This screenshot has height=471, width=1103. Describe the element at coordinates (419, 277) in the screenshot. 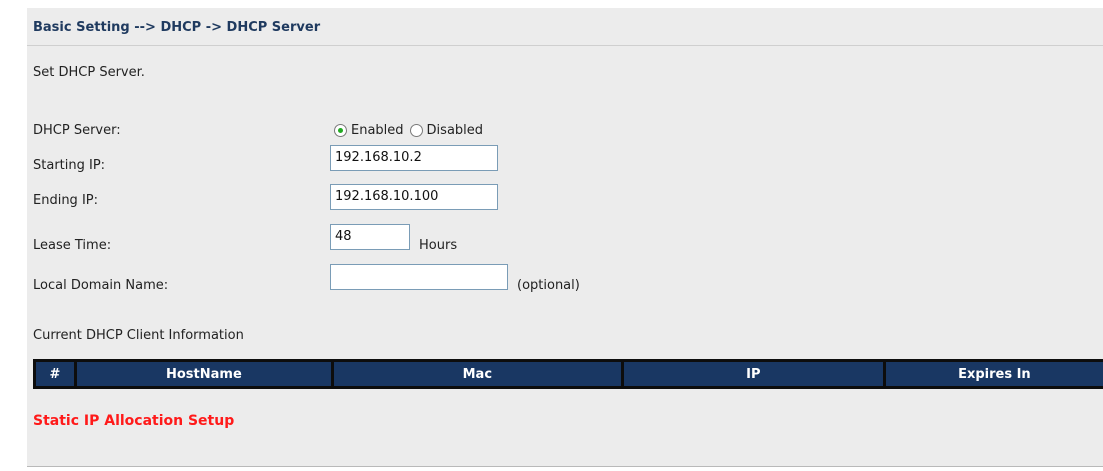

I see `local-domain-name-input` at that location.